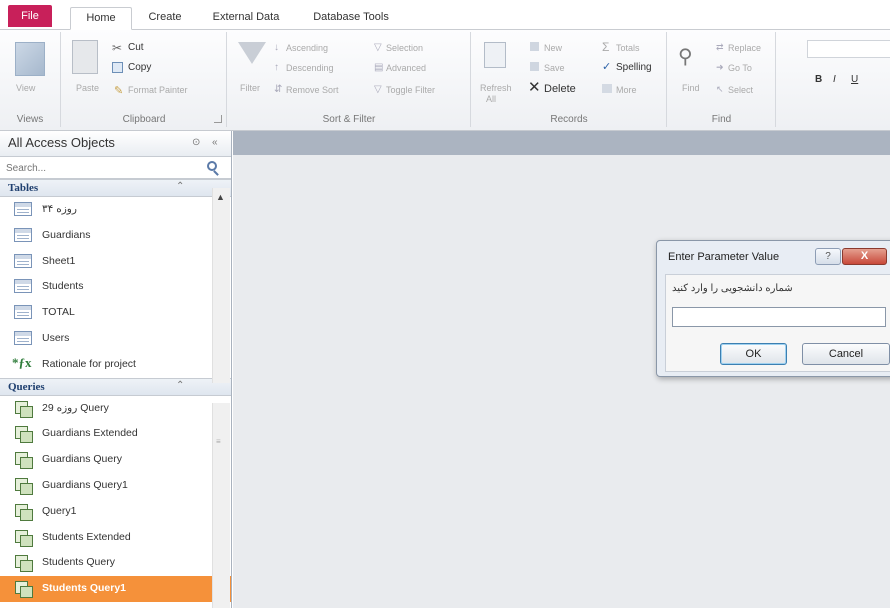 This screenshot has width=890, height=608. Describe the element at coordinates (410, 90) in the screenshot. I see `toggle-filter-button: Toggle Filter` at that location.